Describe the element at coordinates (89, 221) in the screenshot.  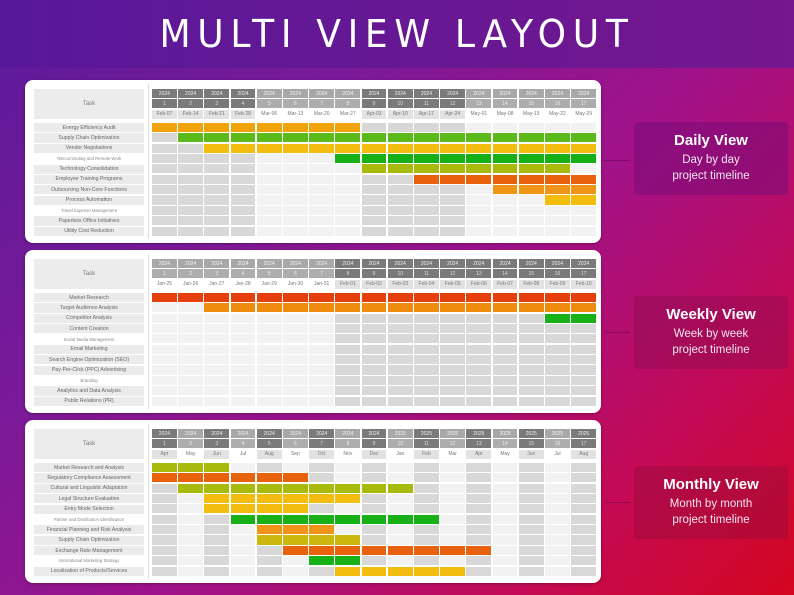
I see `task-name: Paperless Office Initiatives` at that location.